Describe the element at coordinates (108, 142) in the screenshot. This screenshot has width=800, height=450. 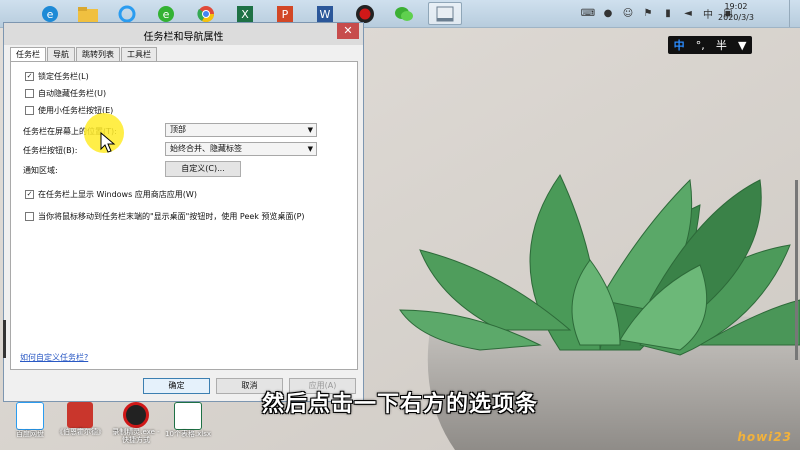
I see `mouse-cursor-icon` at that location.